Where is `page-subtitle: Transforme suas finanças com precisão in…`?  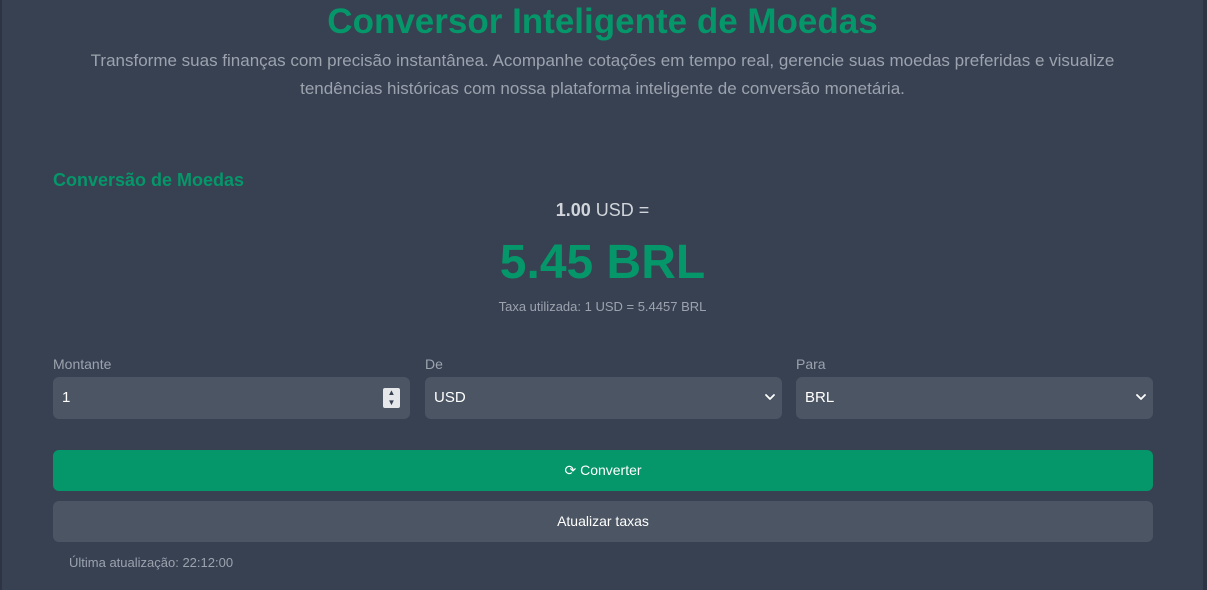
page-subtitle: Transforme suas finanças com precisão in… is located at coordinates (602, 74).